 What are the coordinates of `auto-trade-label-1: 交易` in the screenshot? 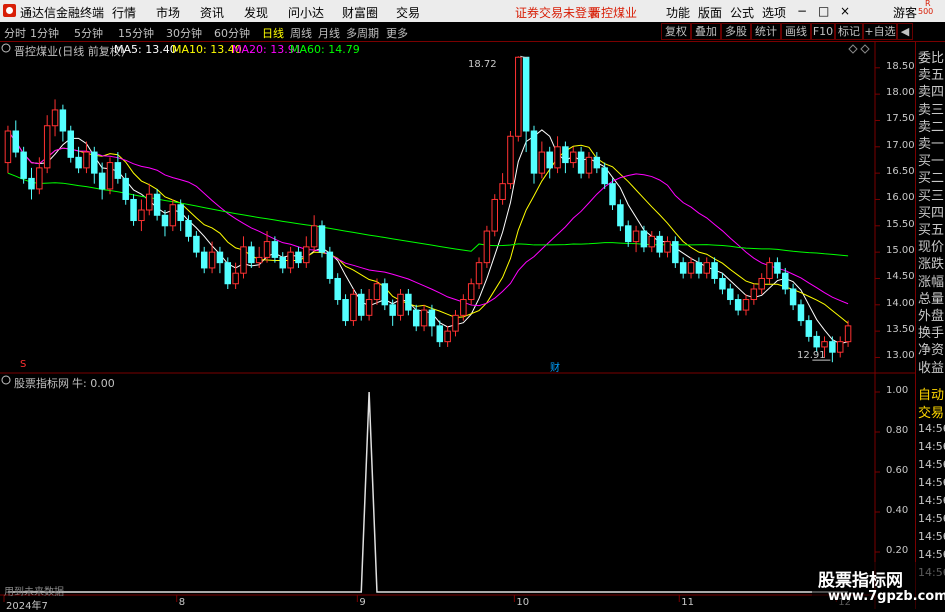 It's located at (931, 411).